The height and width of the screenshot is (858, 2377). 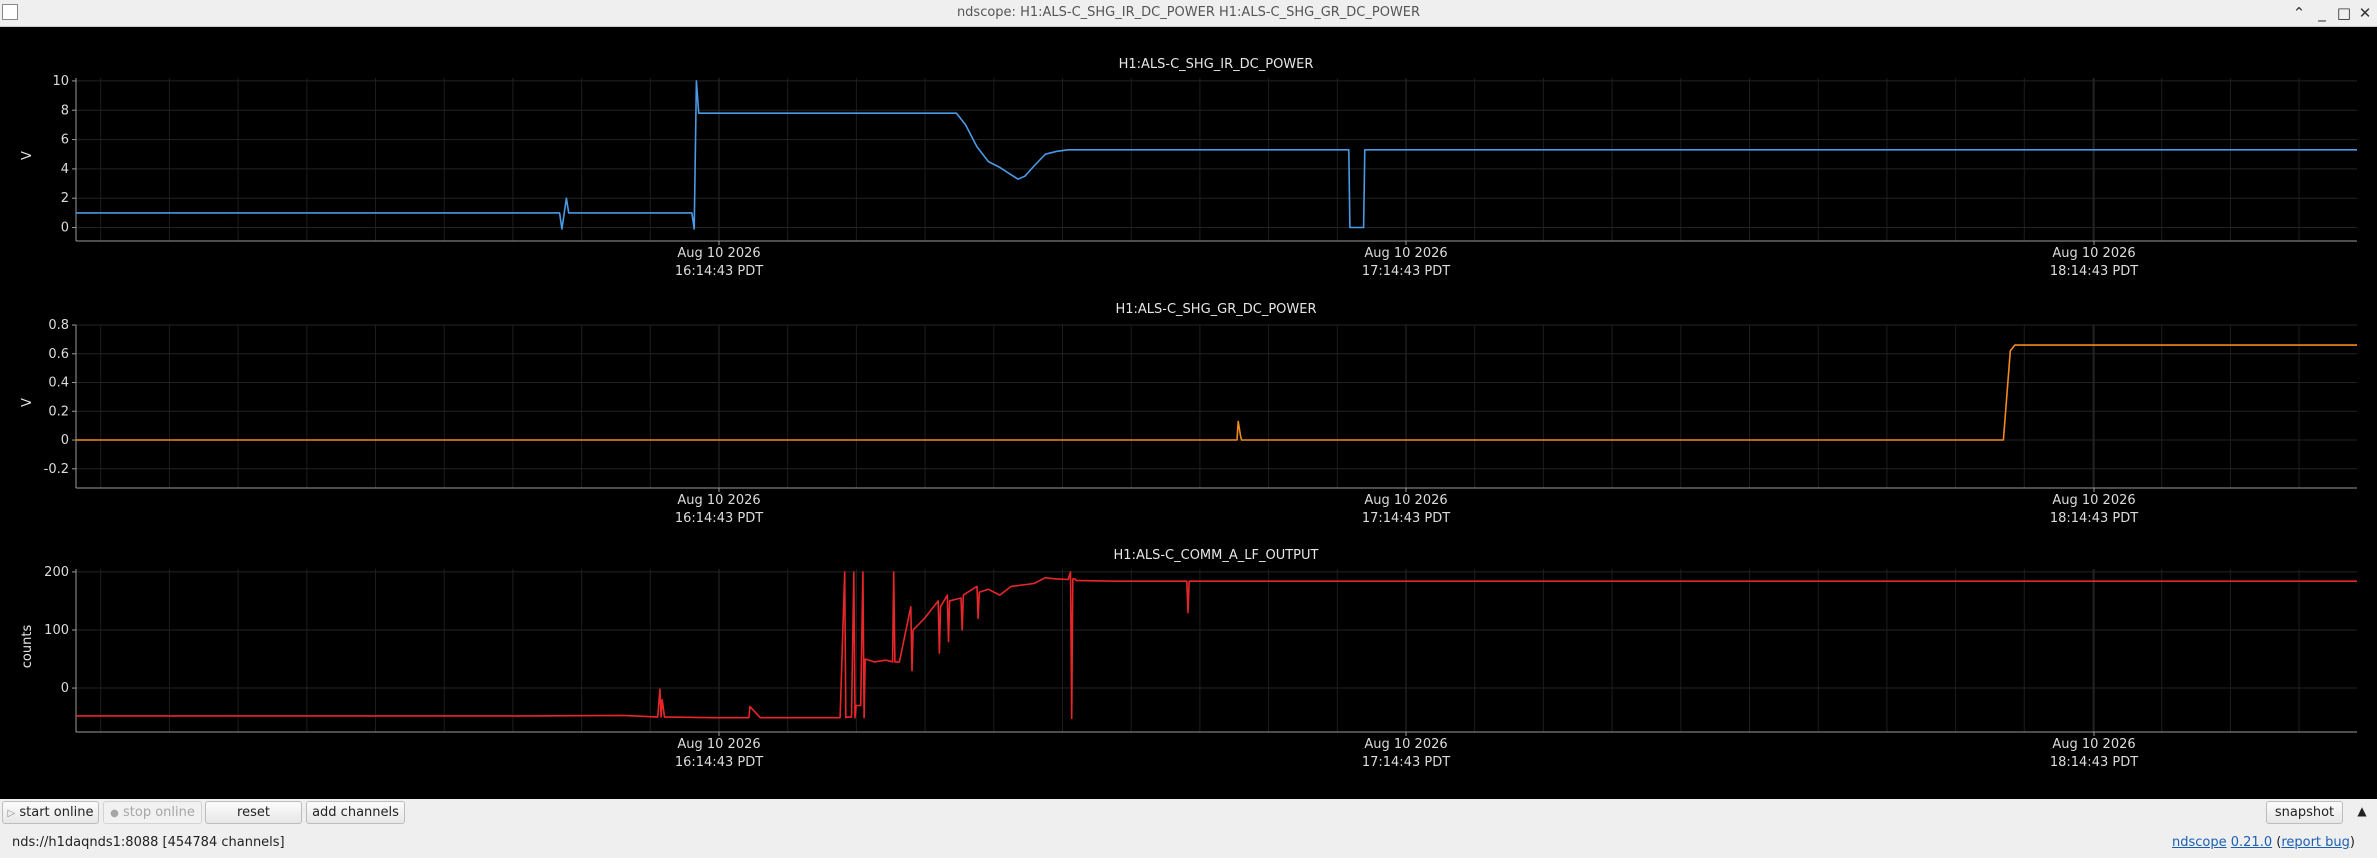 I want to click on version-info: ndscope 0.21.0 (report bug), so click(x=2263, y=842).